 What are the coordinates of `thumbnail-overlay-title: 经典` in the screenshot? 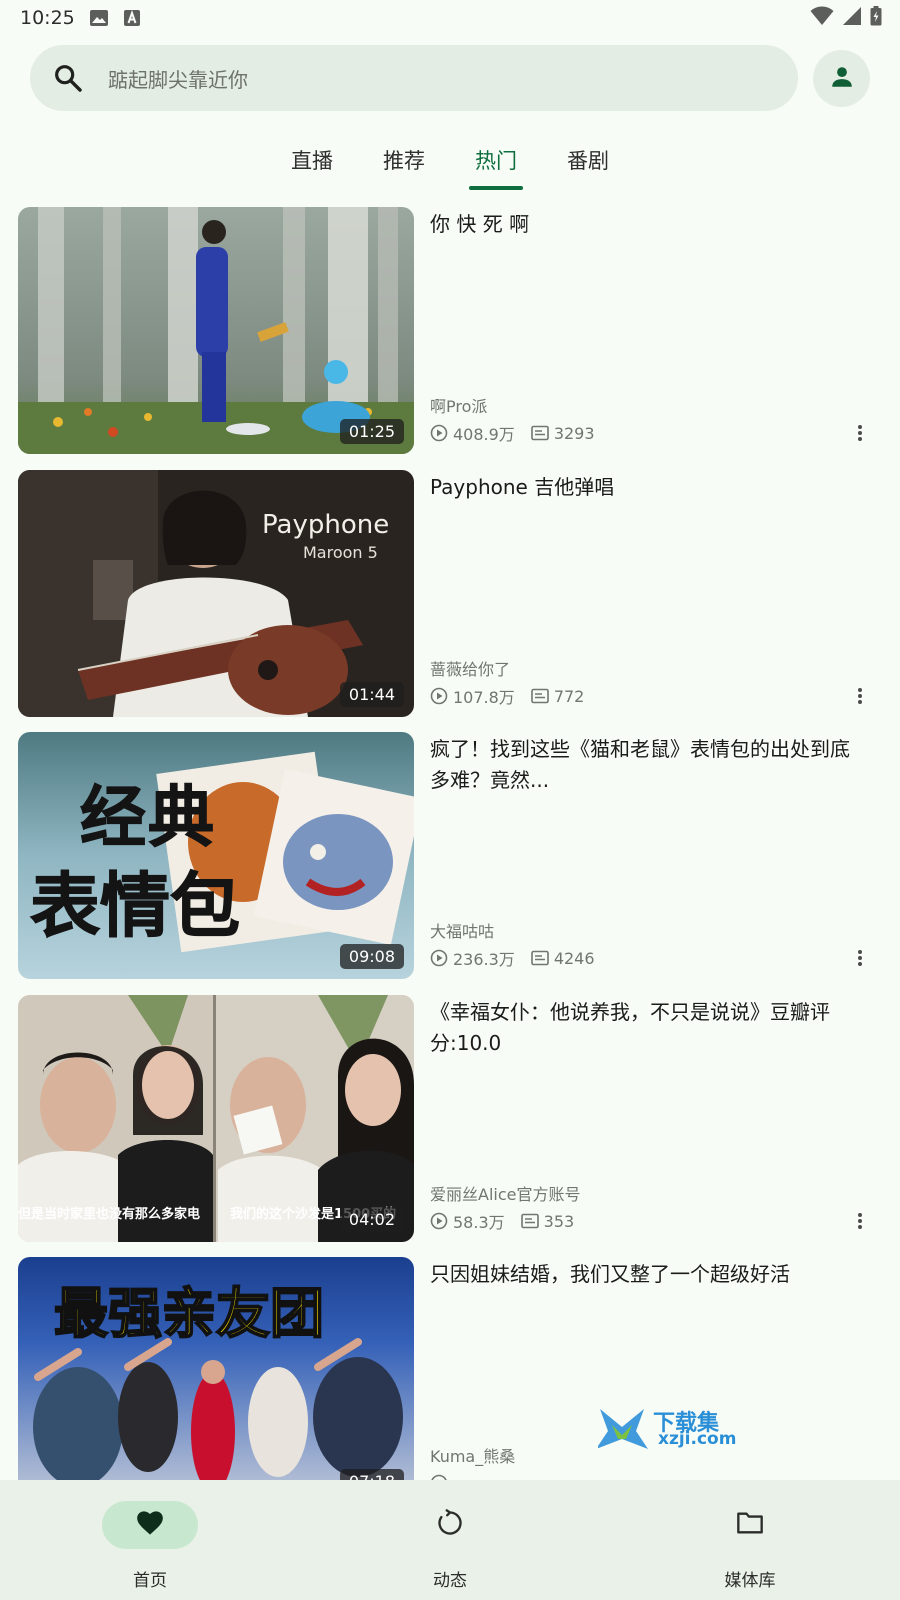 It's located at (148, 818).